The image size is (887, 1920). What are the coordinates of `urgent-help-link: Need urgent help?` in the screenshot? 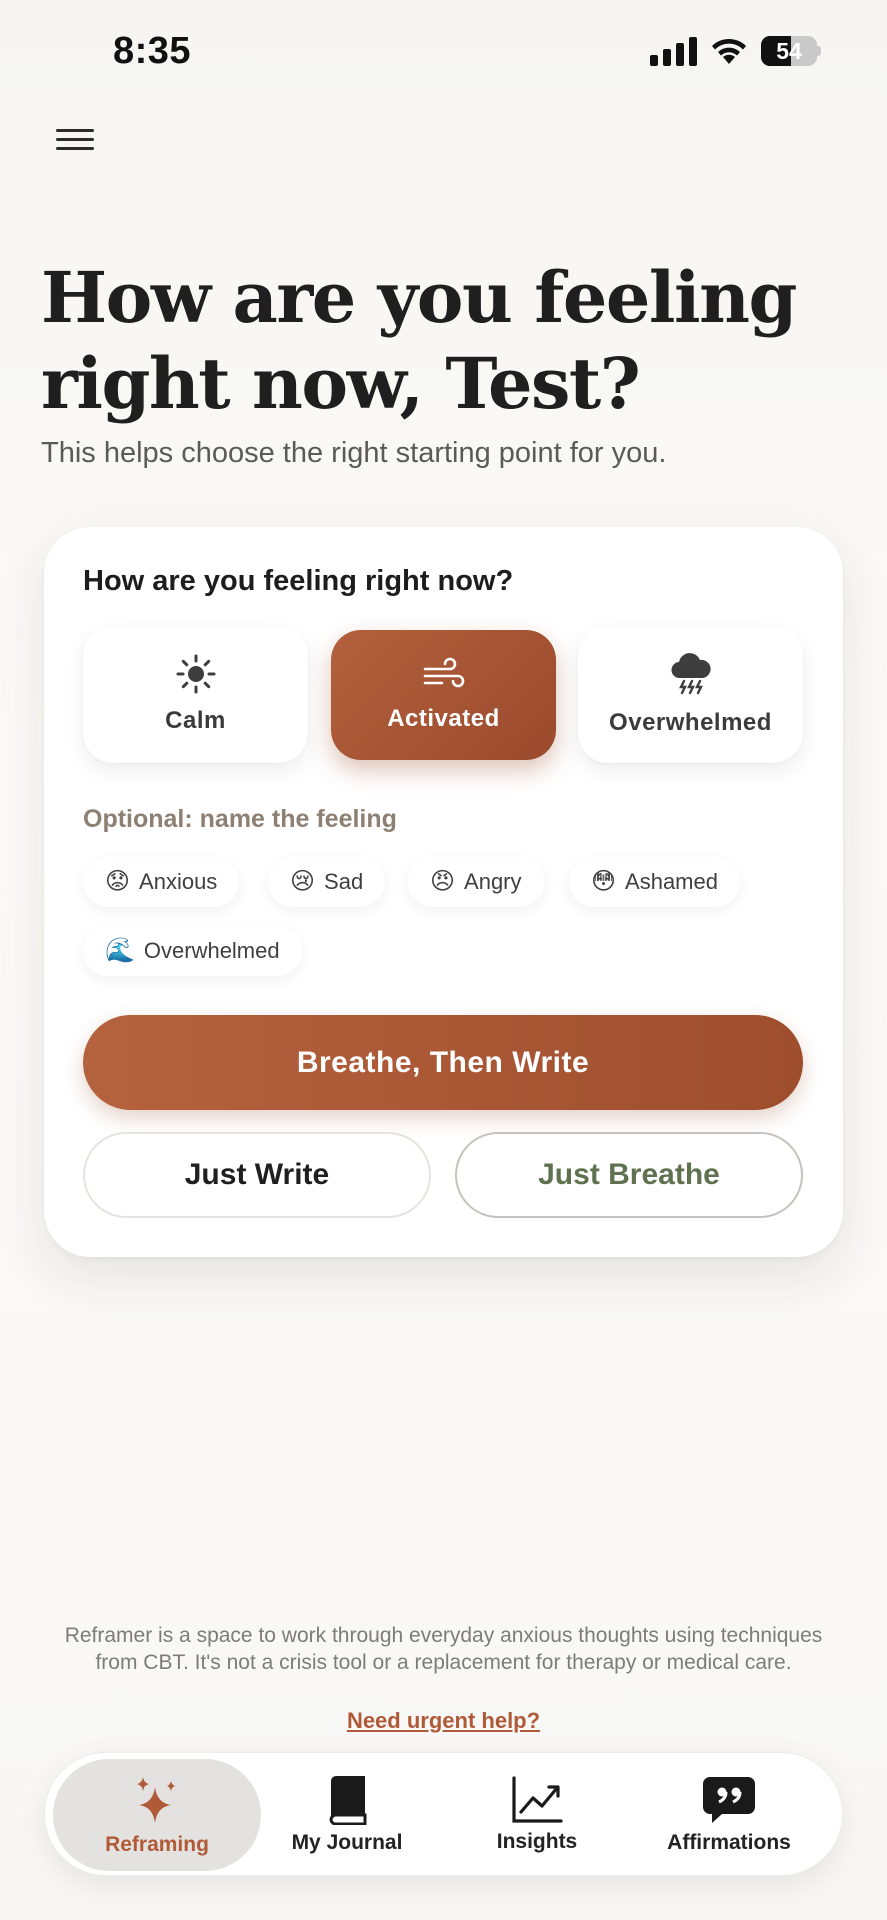 It's located at (443, 1721).